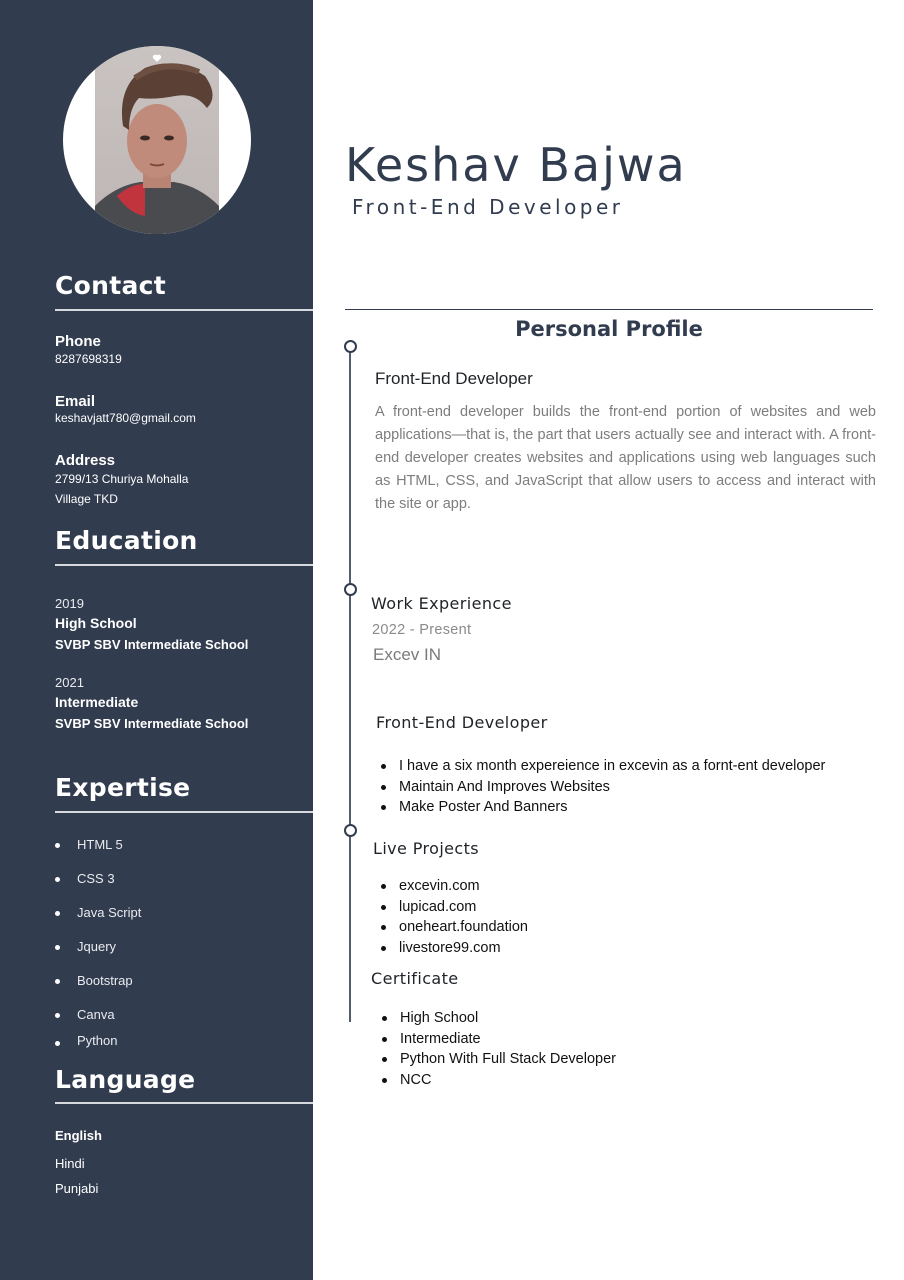 This screenshot has height=1280, width=904. Describe the element at coordinates (407, 654) in the screenshot. I see `work-company: Excev IN` at that location.